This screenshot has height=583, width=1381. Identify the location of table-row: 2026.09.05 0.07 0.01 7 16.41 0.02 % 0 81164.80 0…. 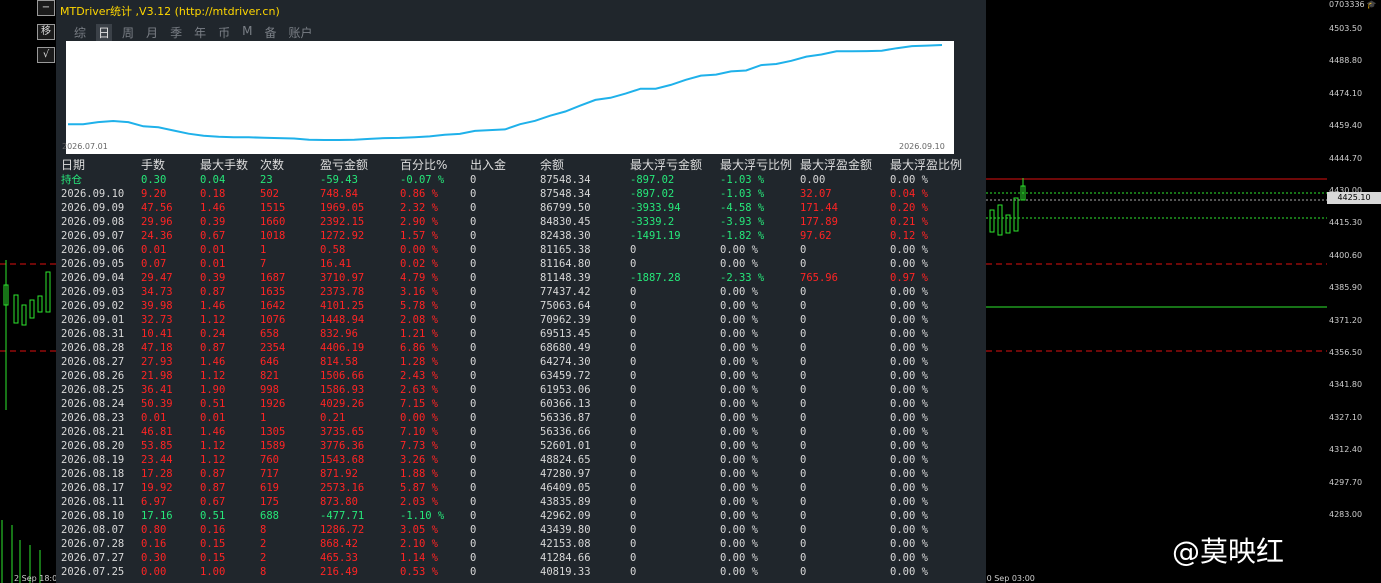
(521, 264).